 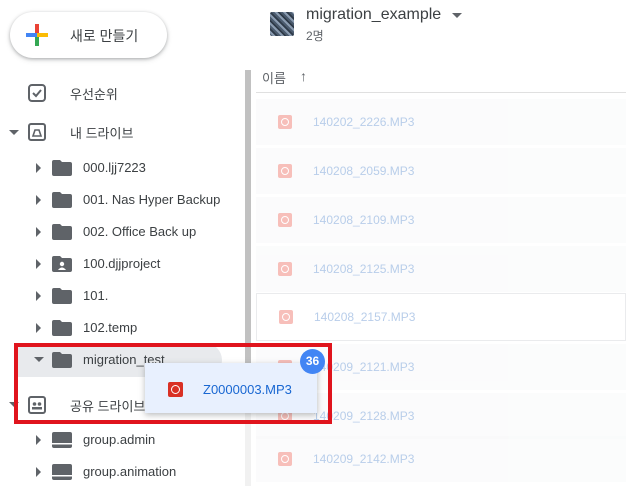 I want to click on sort-arrow-icon: ↑, so click(x=303, y=76).